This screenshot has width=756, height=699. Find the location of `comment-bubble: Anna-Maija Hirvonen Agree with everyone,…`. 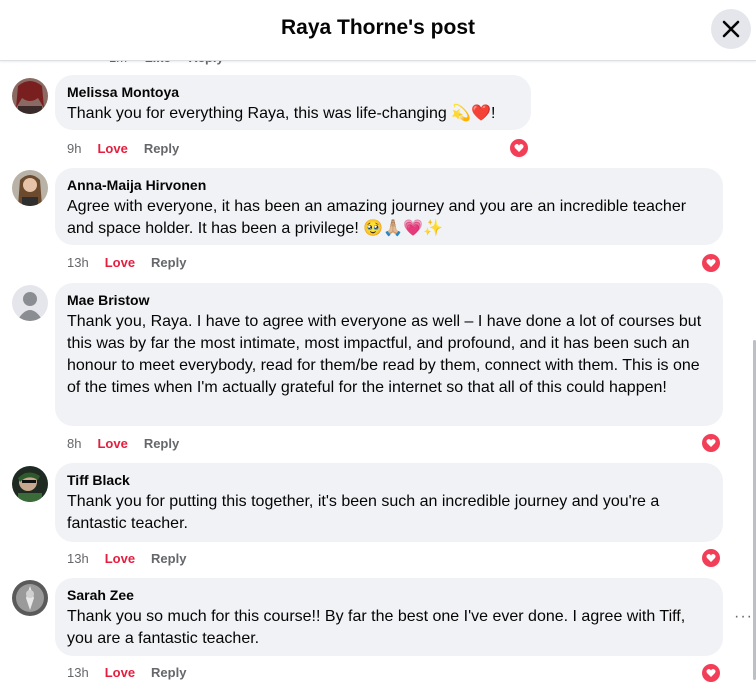

comment-bubble: Anna-Maija Hirvonen Agree with everyone,… is located at coordinates (389, 206).